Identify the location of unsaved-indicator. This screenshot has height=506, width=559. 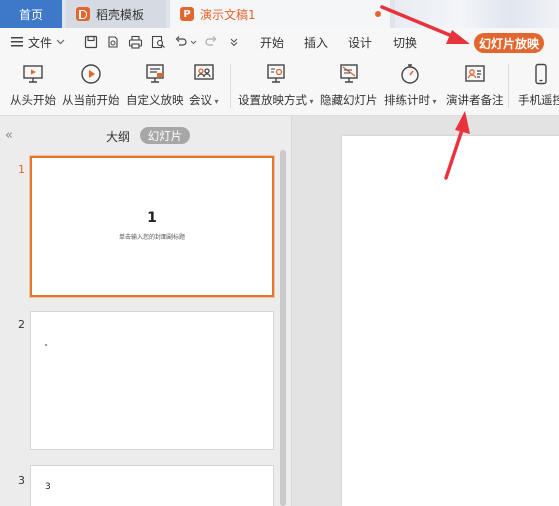
(378, 14).